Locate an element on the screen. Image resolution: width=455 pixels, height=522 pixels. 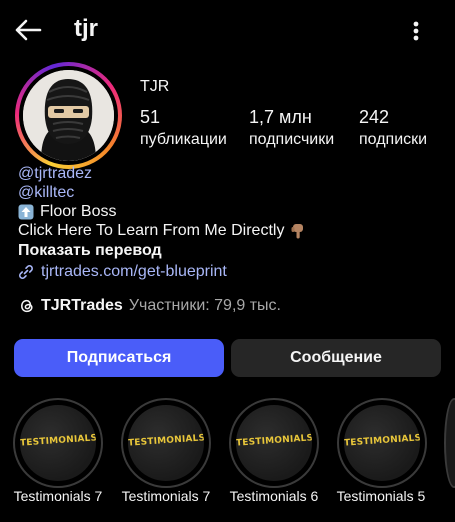
bio-cta-text: Click Here To Learn From Me Directly is located at coordinates (151, 230).